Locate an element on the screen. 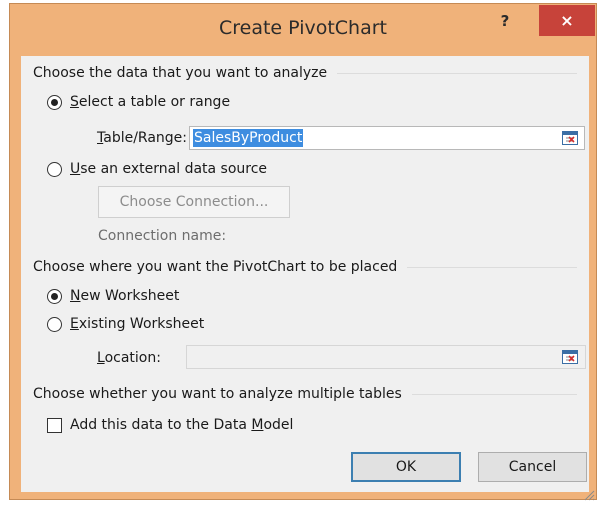  checkbox-data-model-label: Add this data to the Data Model is located at coordinates (182, 425).